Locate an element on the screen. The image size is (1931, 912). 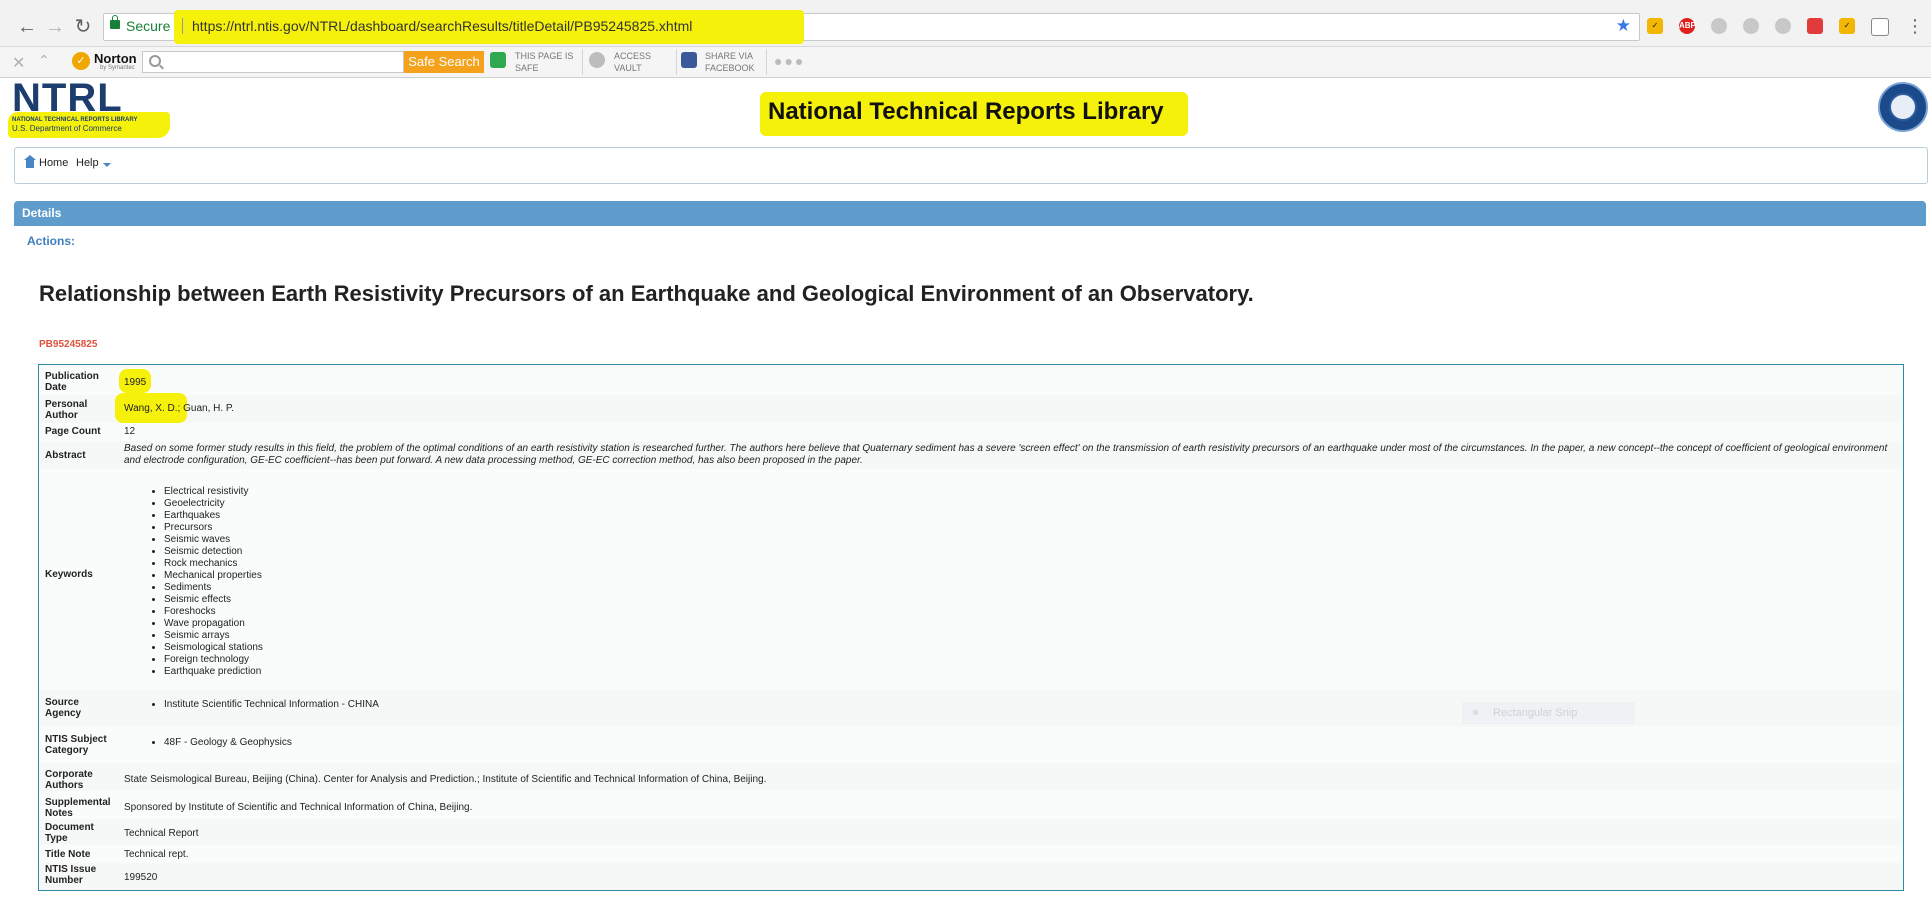
search-extension-icon is located at coordinates (1719, 26).